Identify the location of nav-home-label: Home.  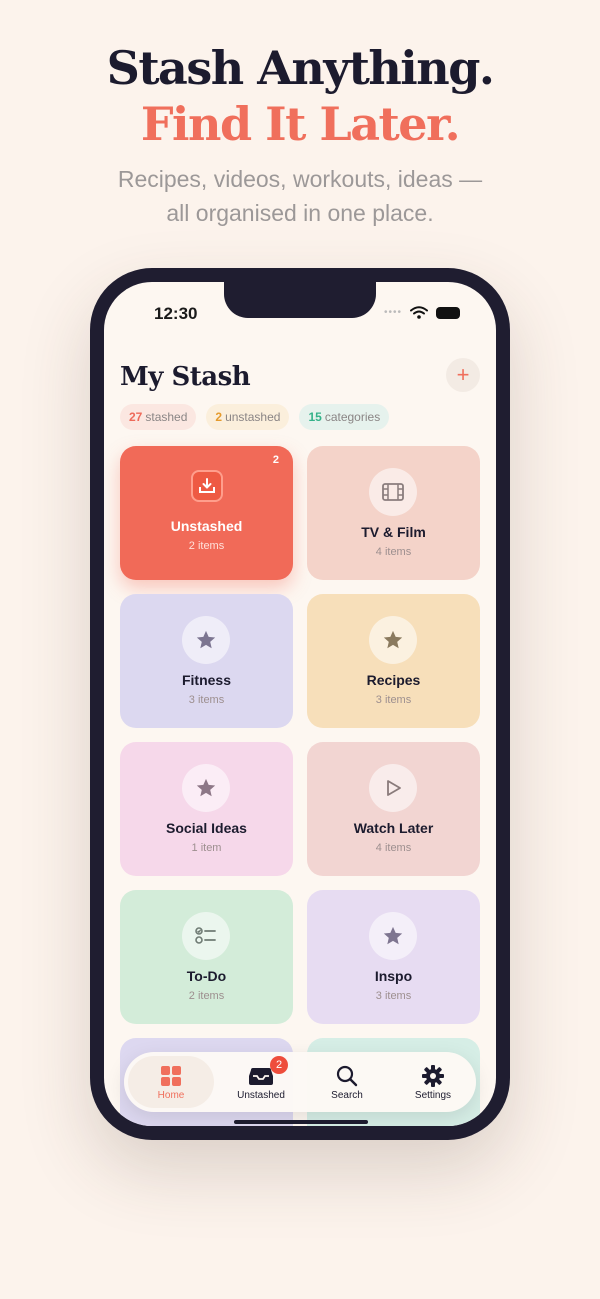
(171, 1095).